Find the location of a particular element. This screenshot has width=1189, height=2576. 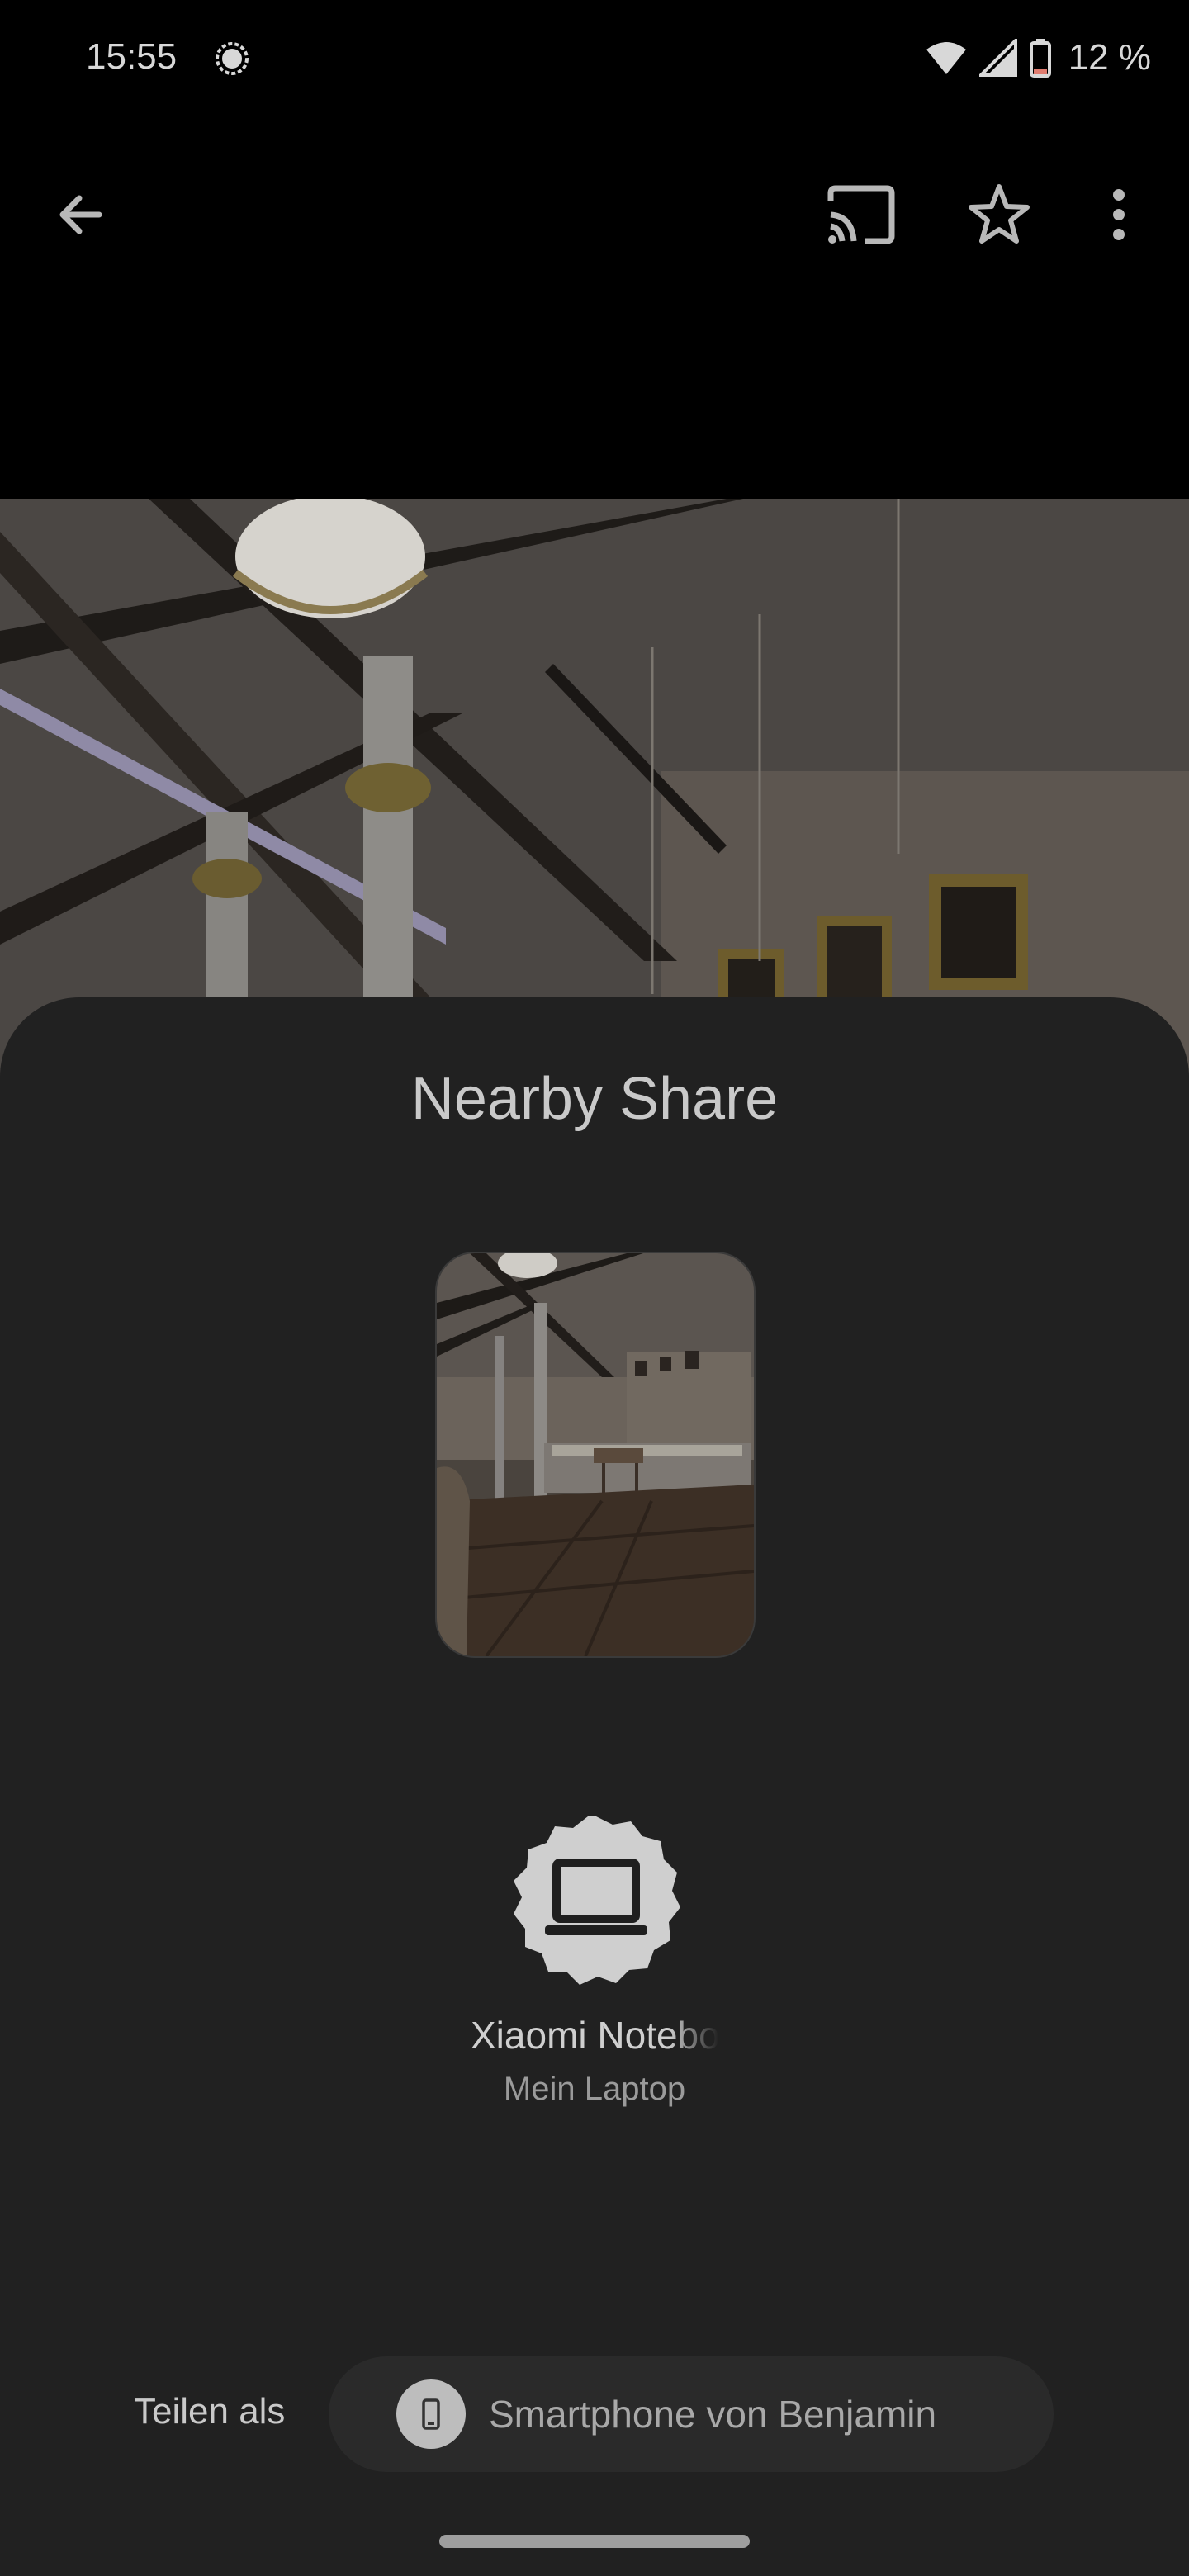

shared-image-preview is located at coordinates (595, 1455).